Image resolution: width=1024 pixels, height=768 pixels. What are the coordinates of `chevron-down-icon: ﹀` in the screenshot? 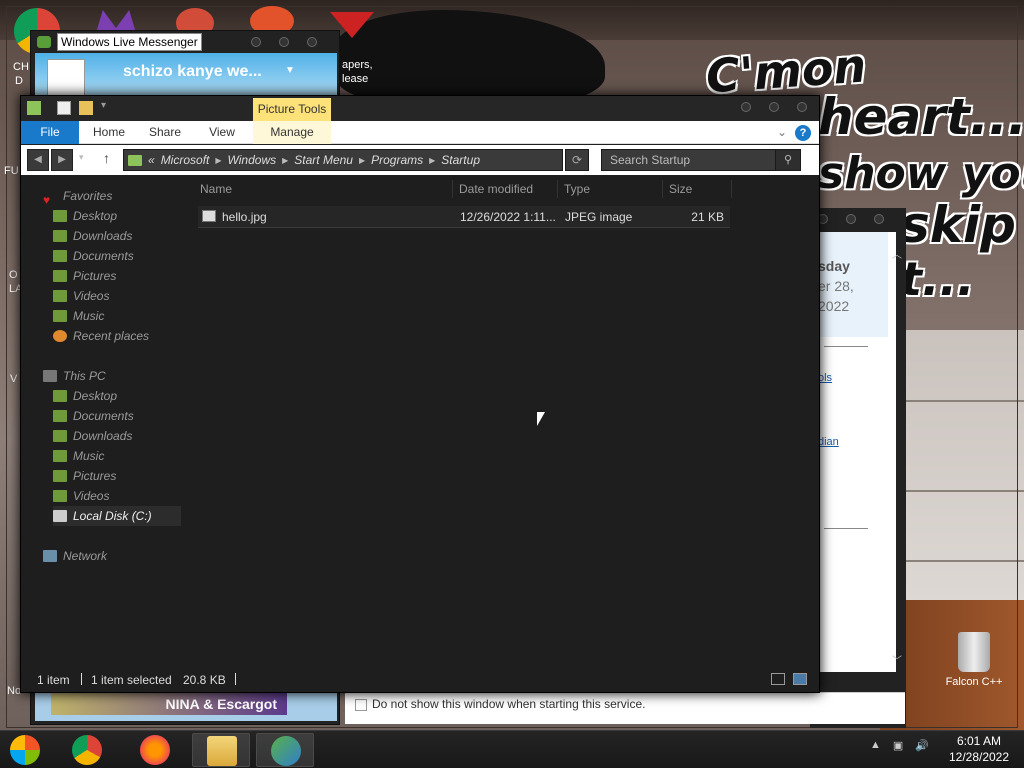 It's located at (897, 659).